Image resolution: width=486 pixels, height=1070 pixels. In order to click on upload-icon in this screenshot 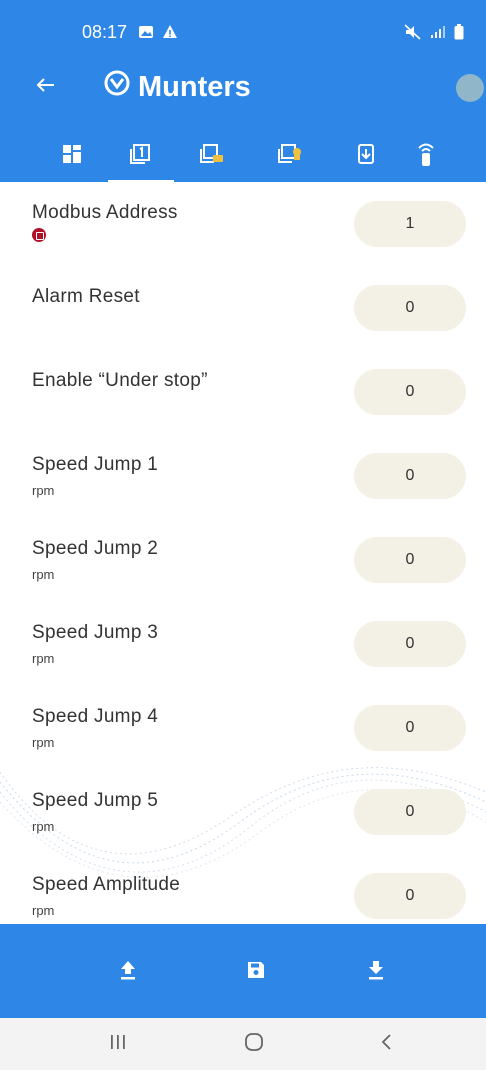, I will do `click(128, 972)`.